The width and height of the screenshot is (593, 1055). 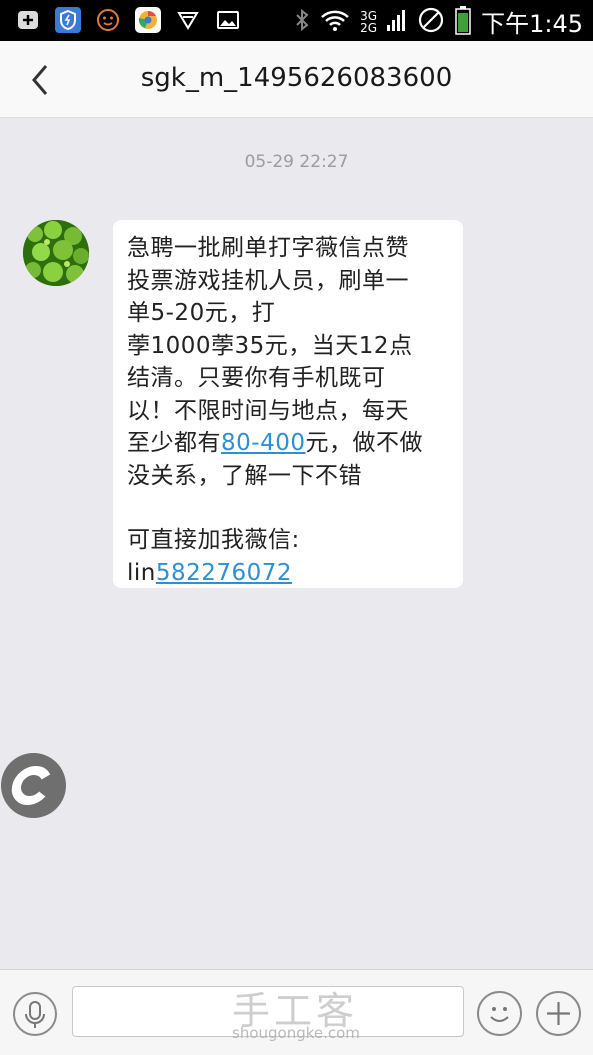 I want to click on plus-icon, so click(x=558, y=1013).